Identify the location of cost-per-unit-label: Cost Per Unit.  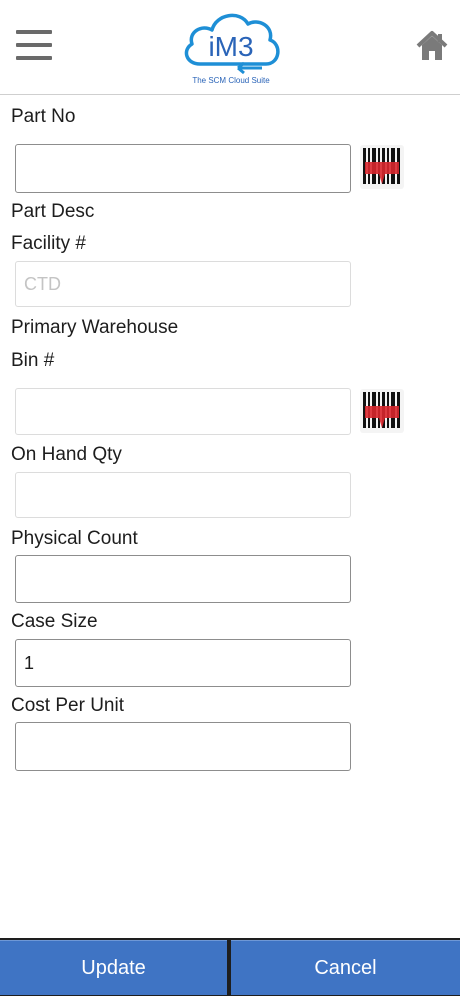
(67, 705).